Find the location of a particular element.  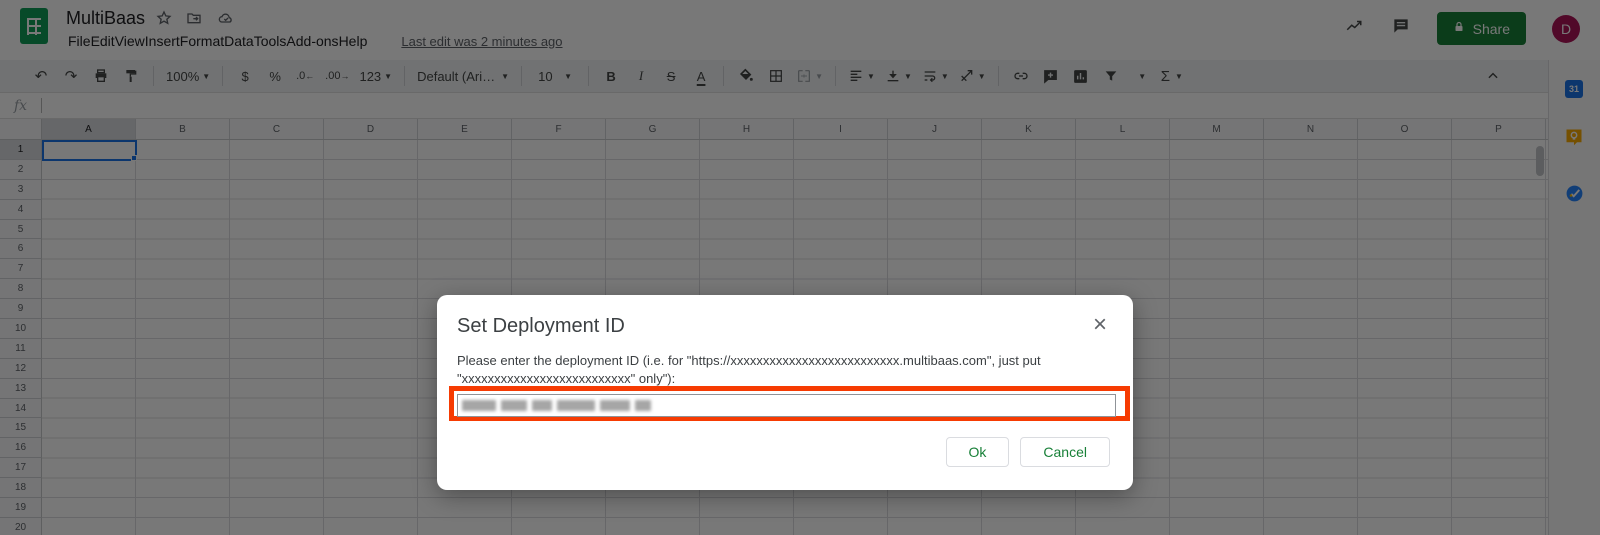

deployment-id-input is located at coordinates (786, 405).